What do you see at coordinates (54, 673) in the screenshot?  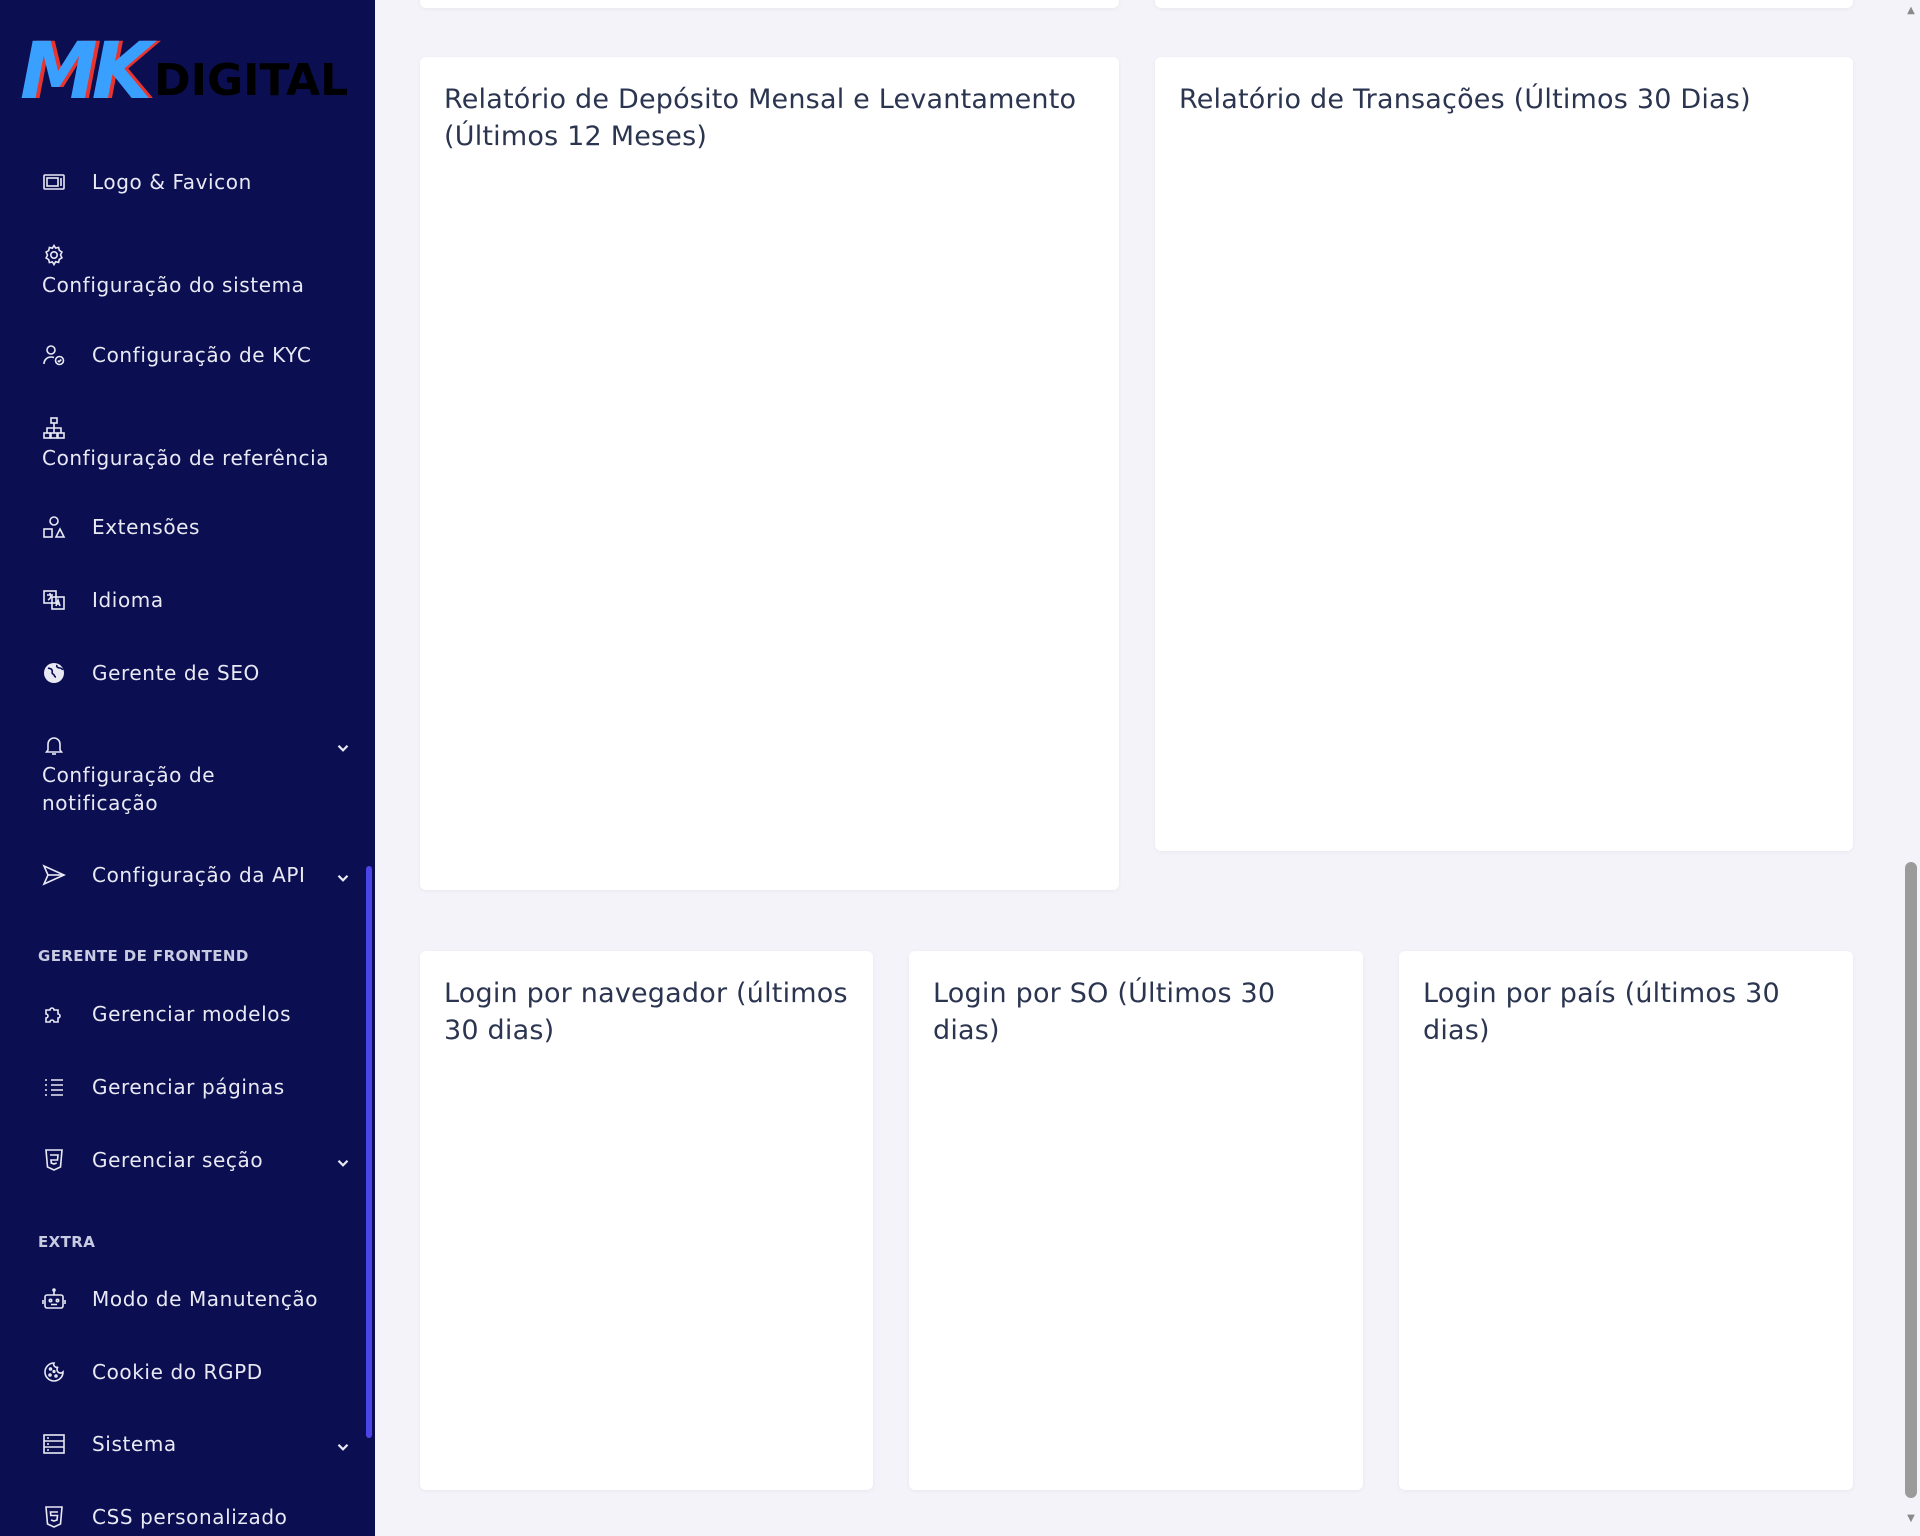 I see `globe-icon` at bounding box center [54, 673].